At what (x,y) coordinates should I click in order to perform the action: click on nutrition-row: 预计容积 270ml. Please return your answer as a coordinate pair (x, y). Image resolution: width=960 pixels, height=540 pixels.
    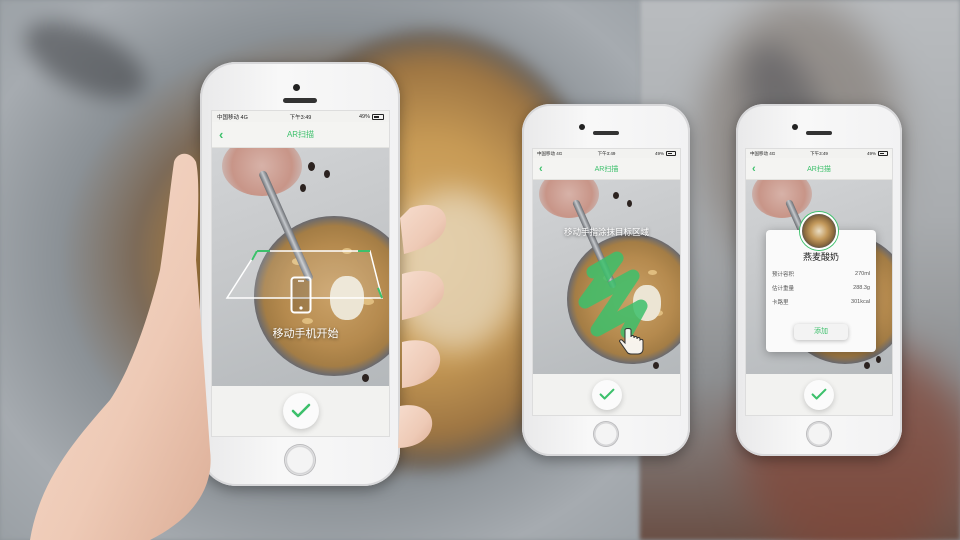
    Looking at the image, I should click on (821, 274).